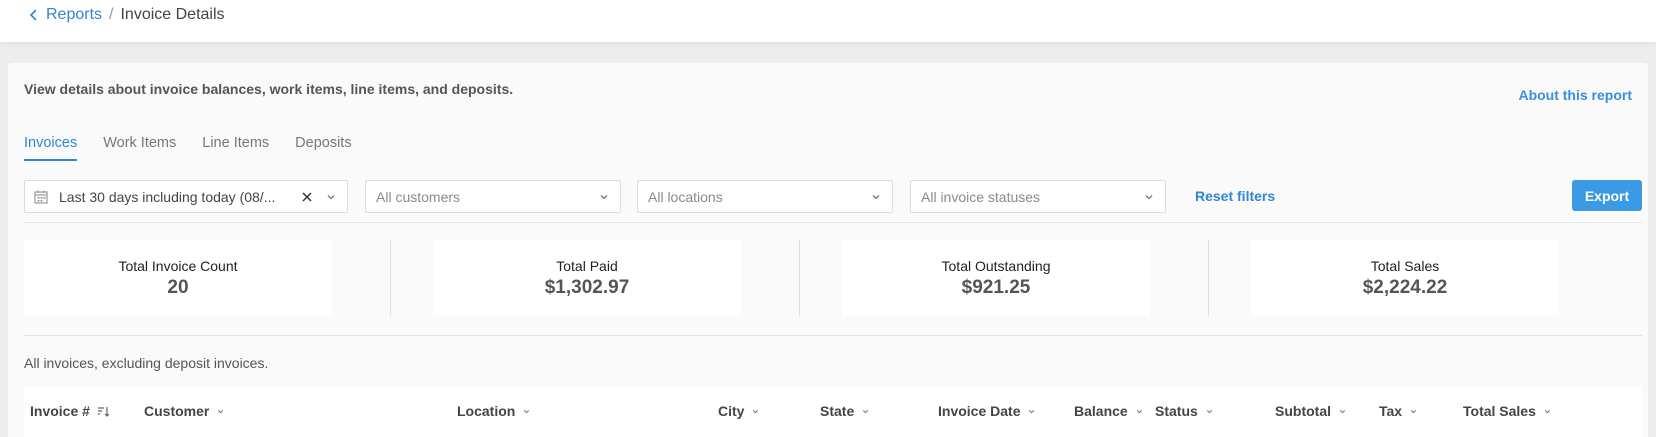 The width and height of the screenshot is (1656, 437). What do you see at coordinates (493, 196) in the screenshot?
I see `customers-filter: All customers` at bounding box center [493, 196].